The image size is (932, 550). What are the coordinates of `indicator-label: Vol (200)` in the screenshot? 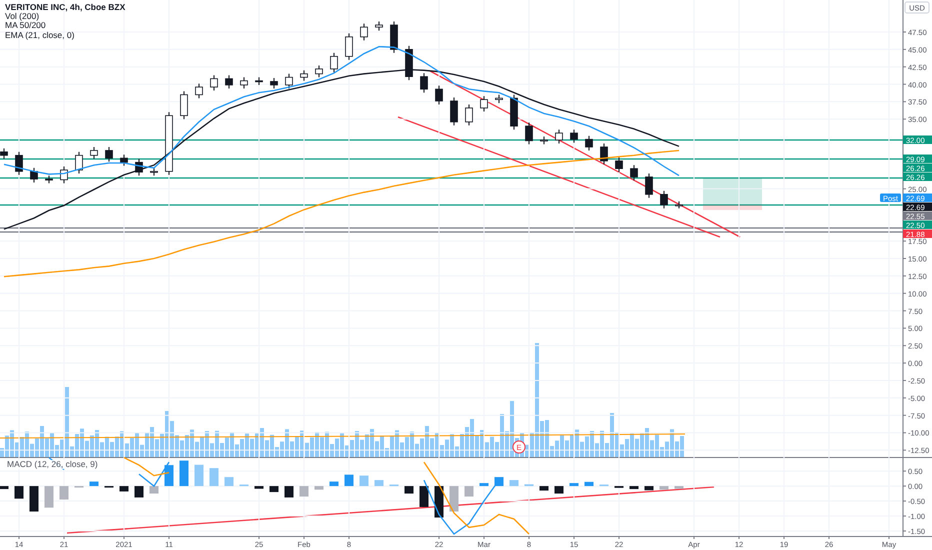 It's located at (22, 17).